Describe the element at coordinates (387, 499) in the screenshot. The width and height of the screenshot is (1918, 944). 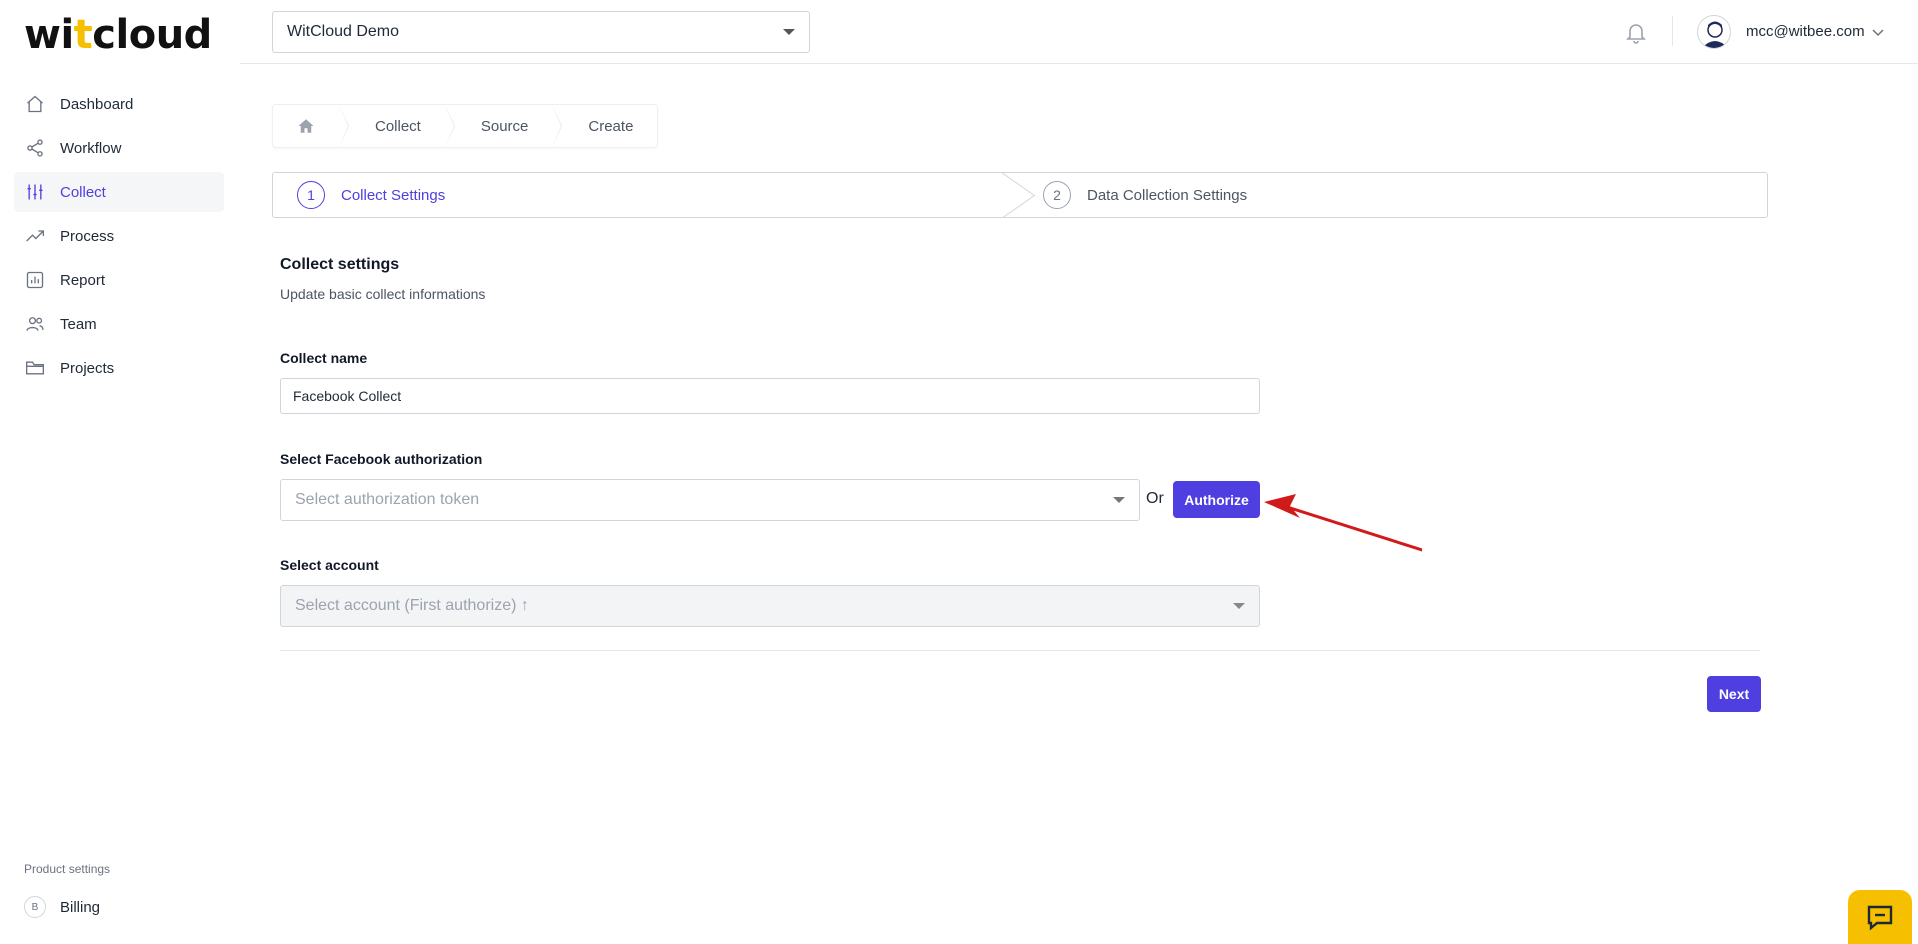
I see `authorization-token-placeholder: Select authorization token` at that location.